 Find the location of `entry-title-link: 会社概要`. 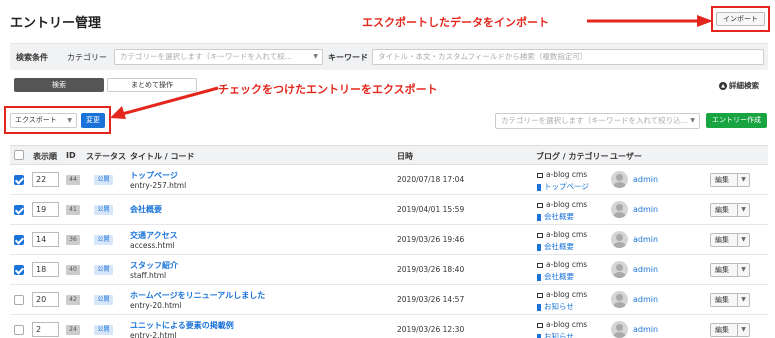

entry-title-link: 会社概要 is located at coordinates (146, 209).